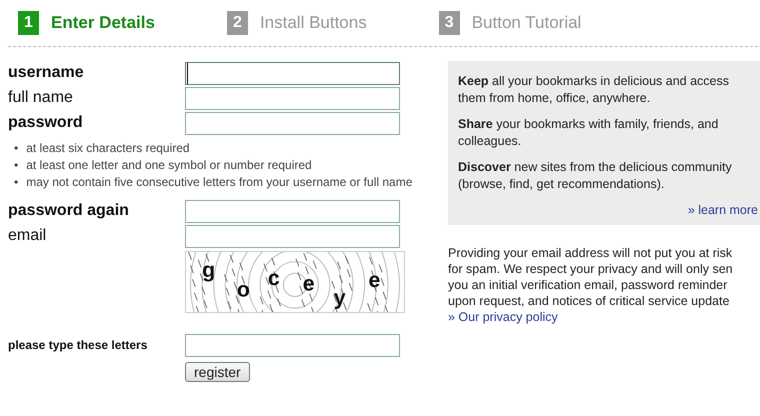 The image size is (760, 416). Describe the element at coordinates (78, 345) in the screenshot. I see `field-label: please type these letters` at that location.